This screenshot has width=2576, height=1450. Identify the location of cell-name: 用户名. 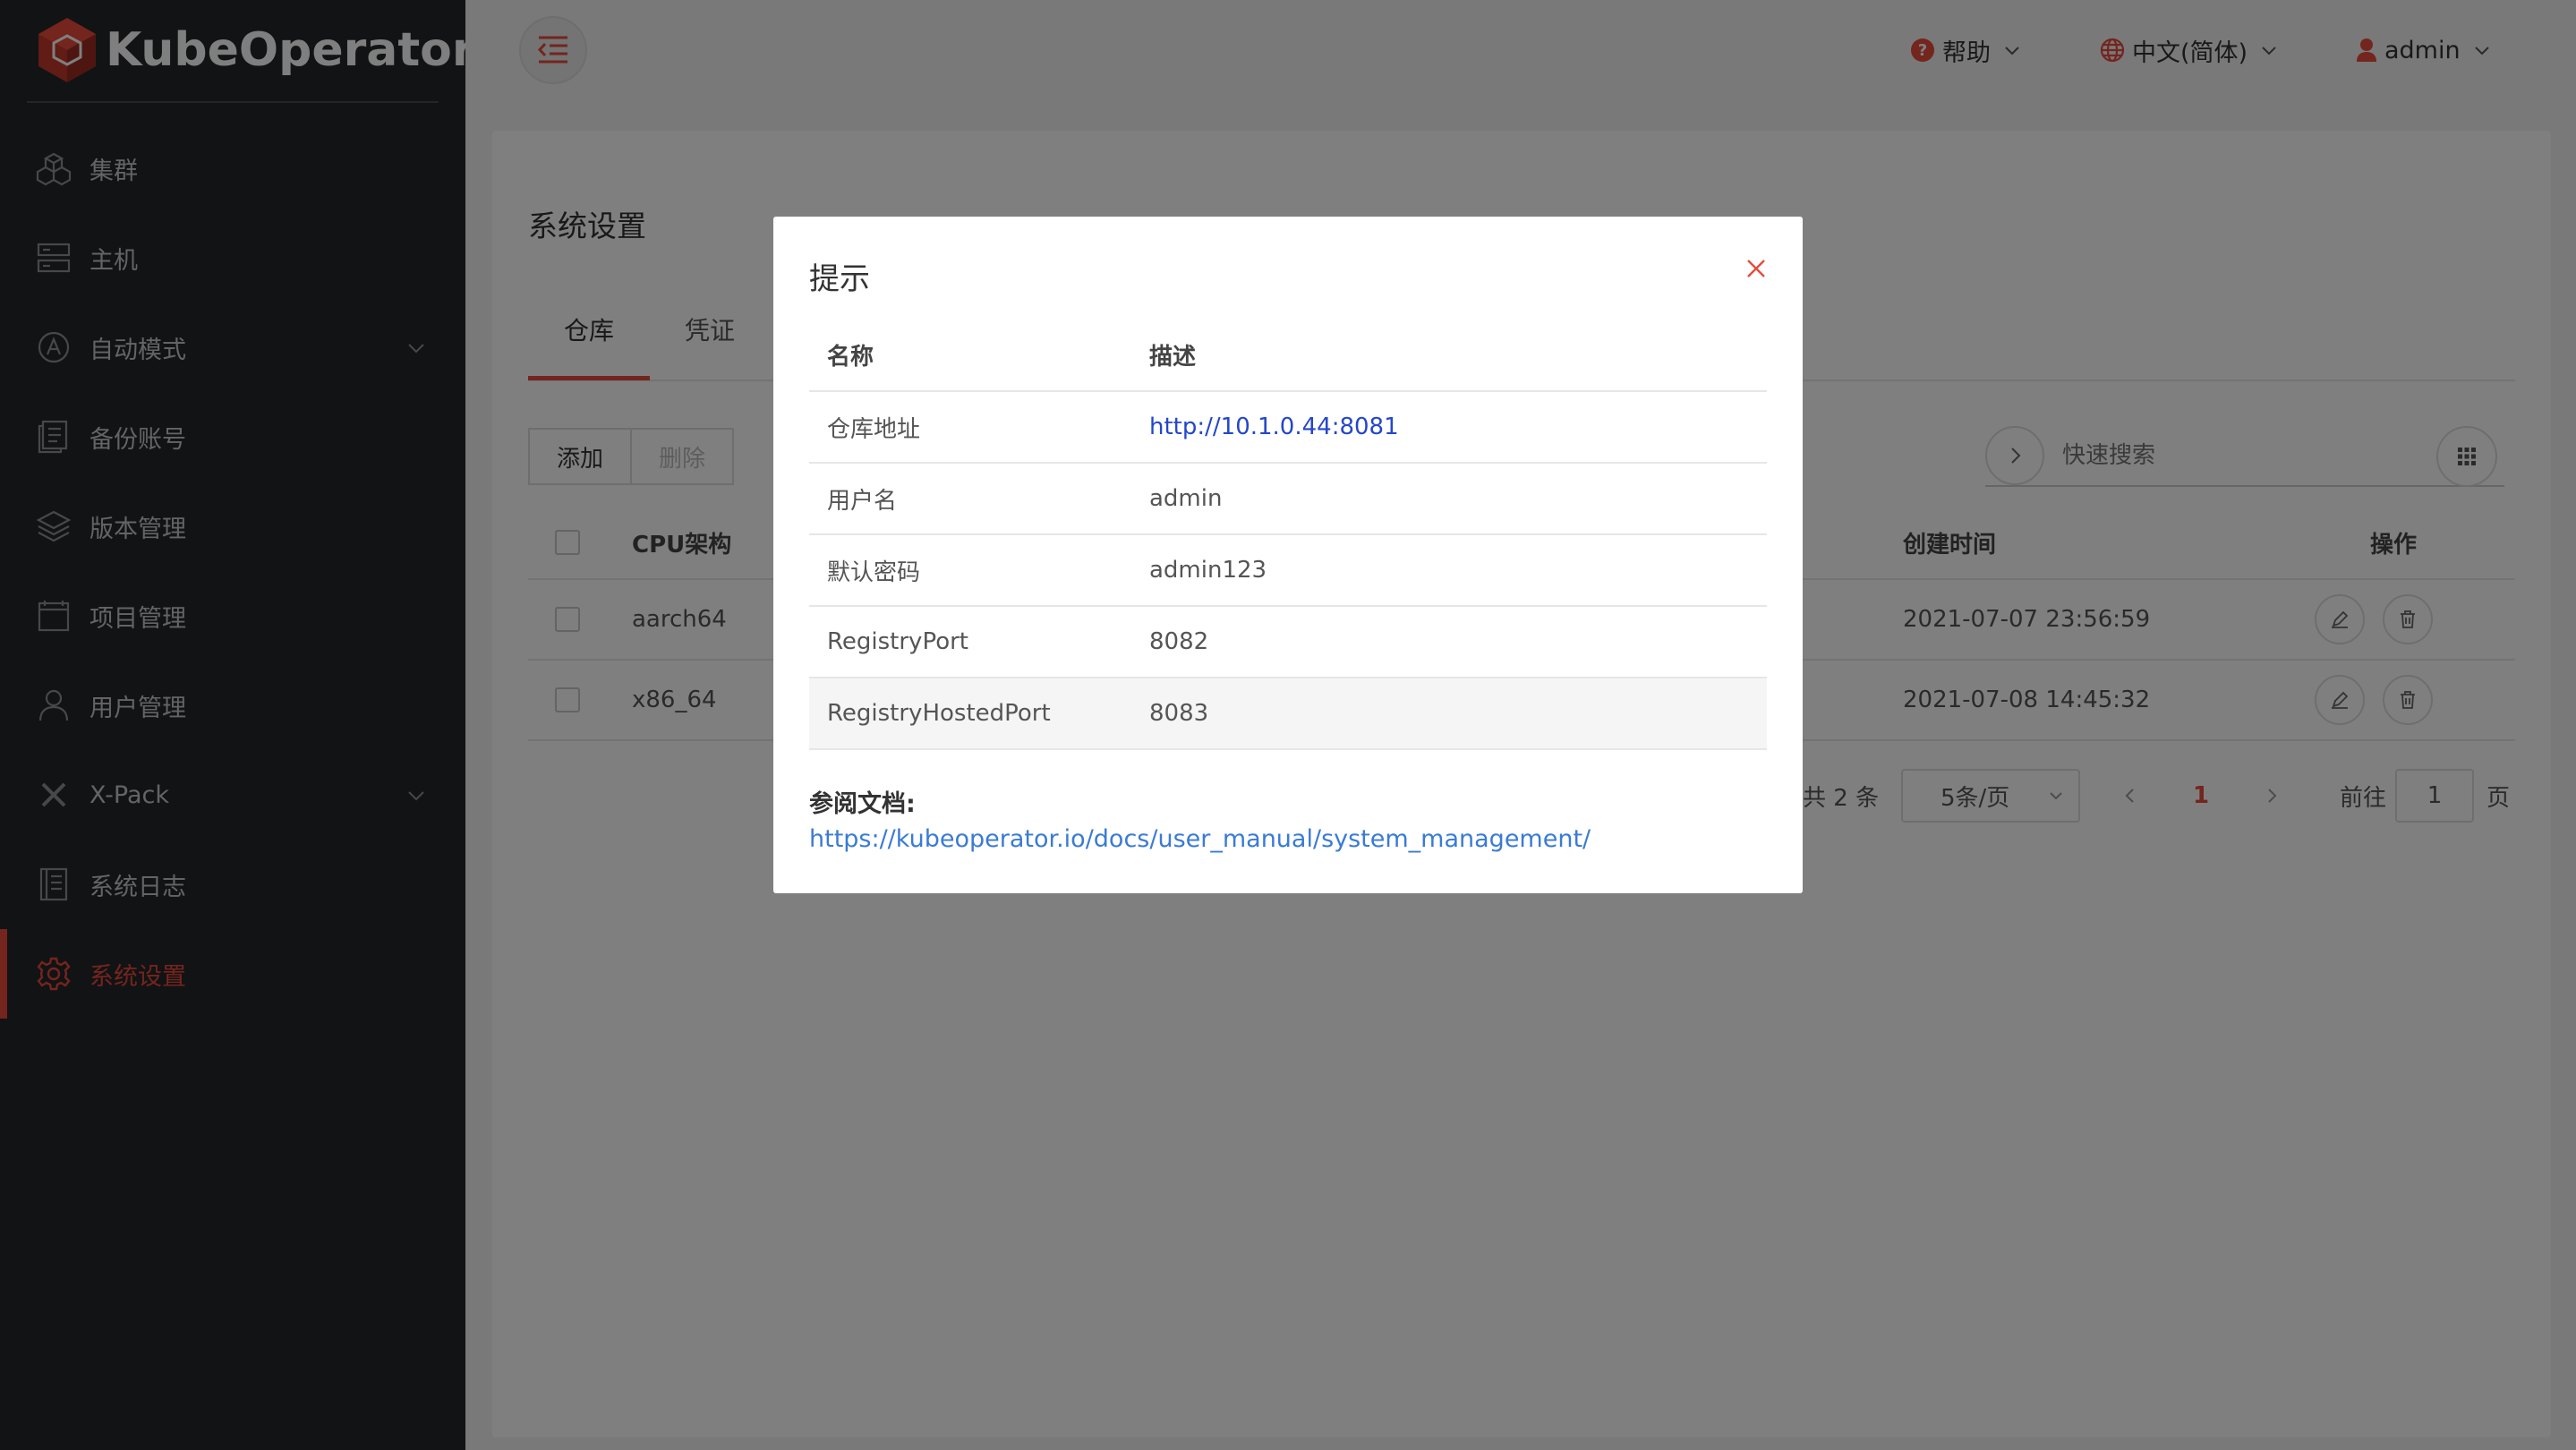
(862, 501).